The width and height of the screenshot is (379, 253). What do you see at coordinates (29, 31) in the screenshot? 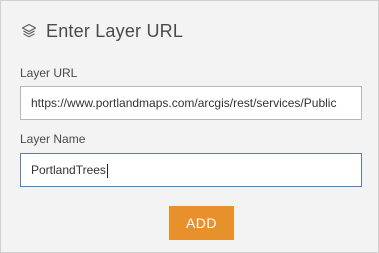
I see `layers-icon` at bounding box center [29, 31].